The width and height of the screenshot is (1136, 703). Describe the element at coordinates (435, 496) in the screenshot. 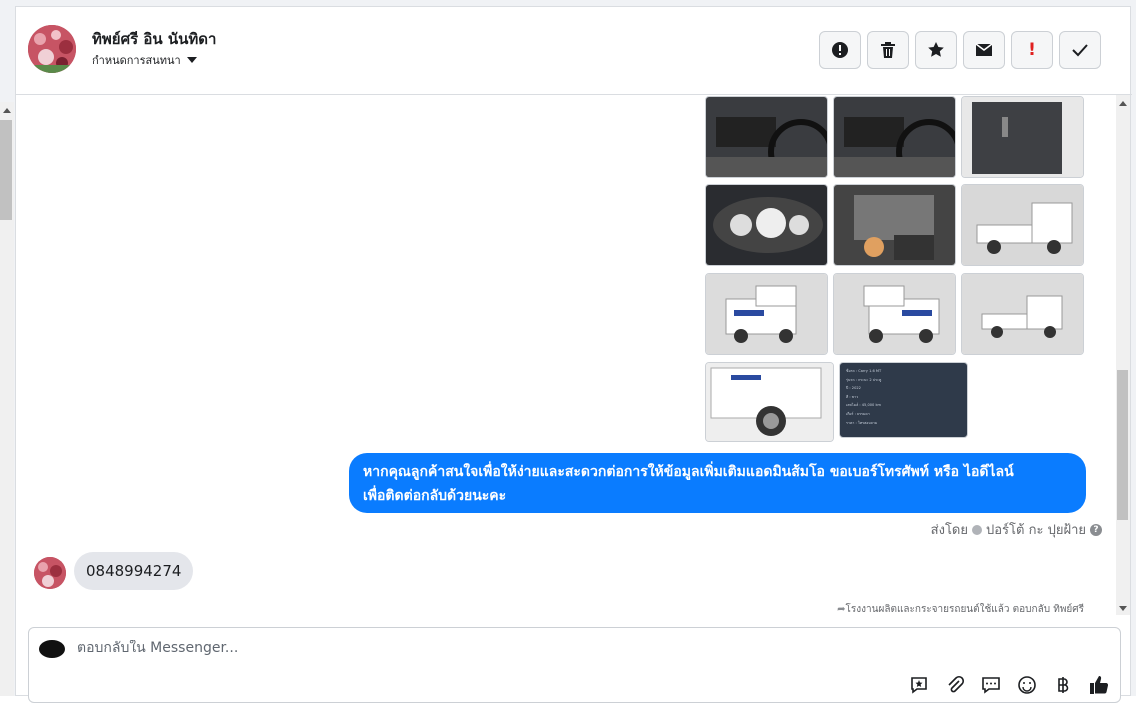

I see `outgoing-message-line2: เพื่อติดต่อกลับด้วยนะคะ` at that location.